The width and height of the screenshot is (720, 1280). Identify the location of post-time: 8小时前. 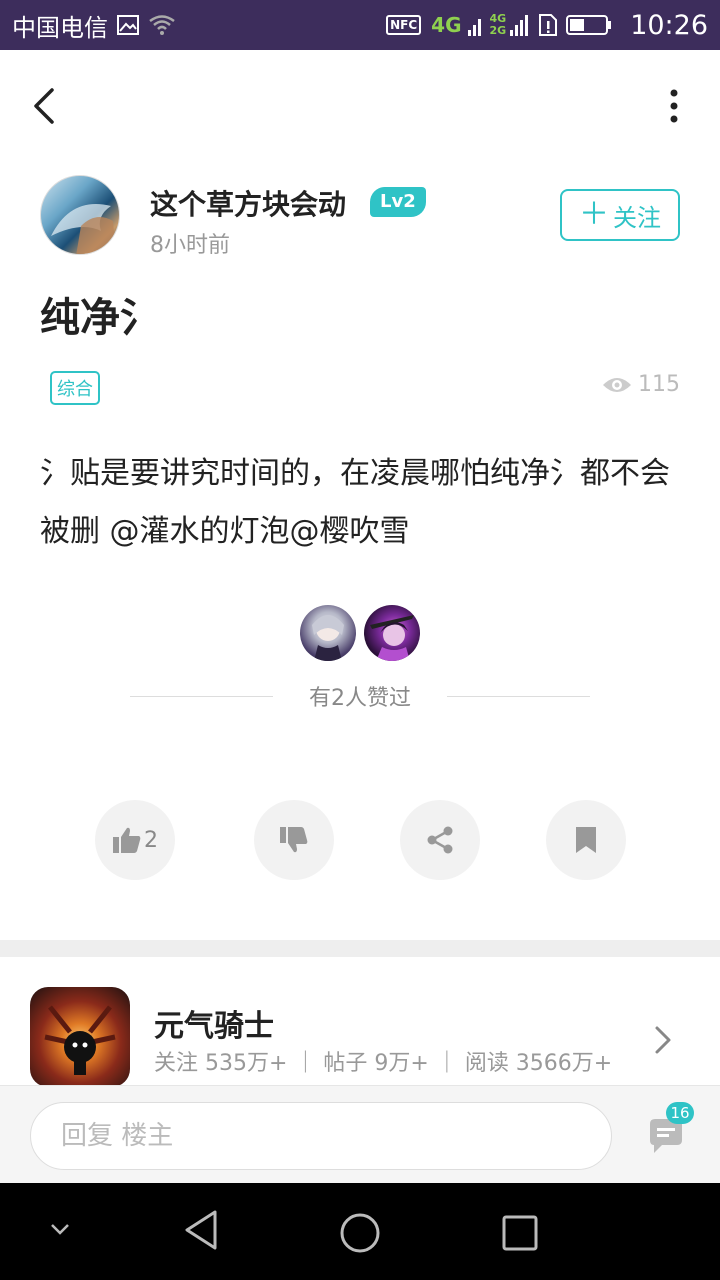
(190, 245).